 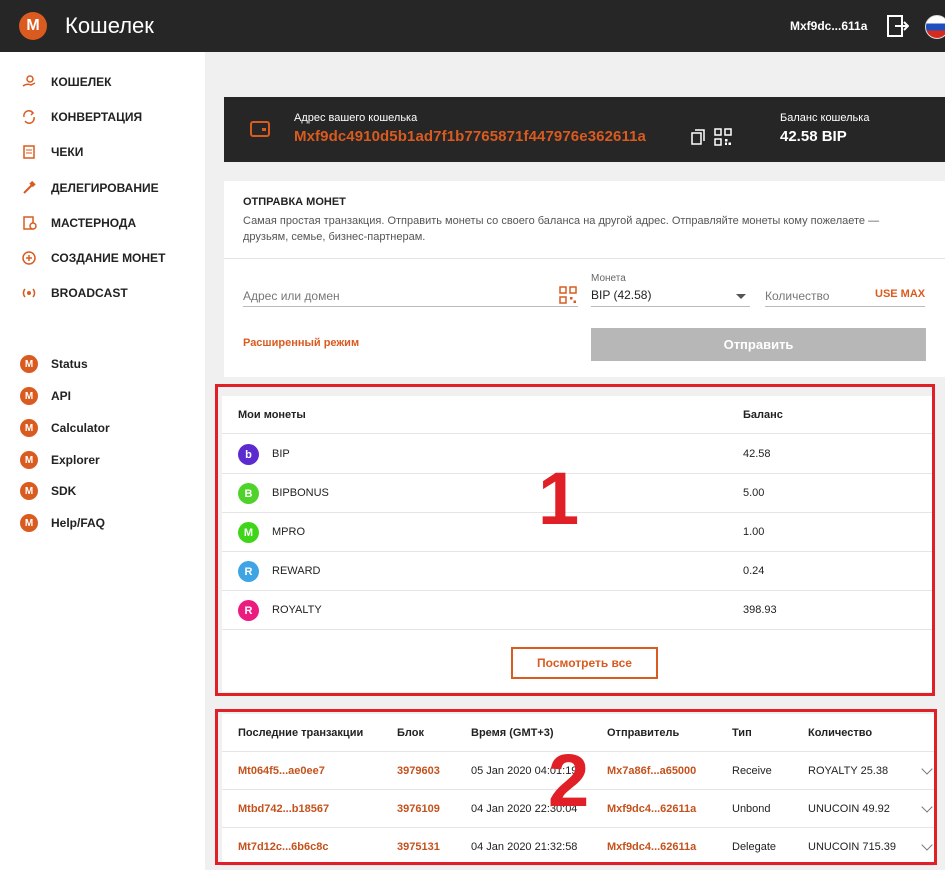 I want to click on copy-icon, so click(x=698, y=137).